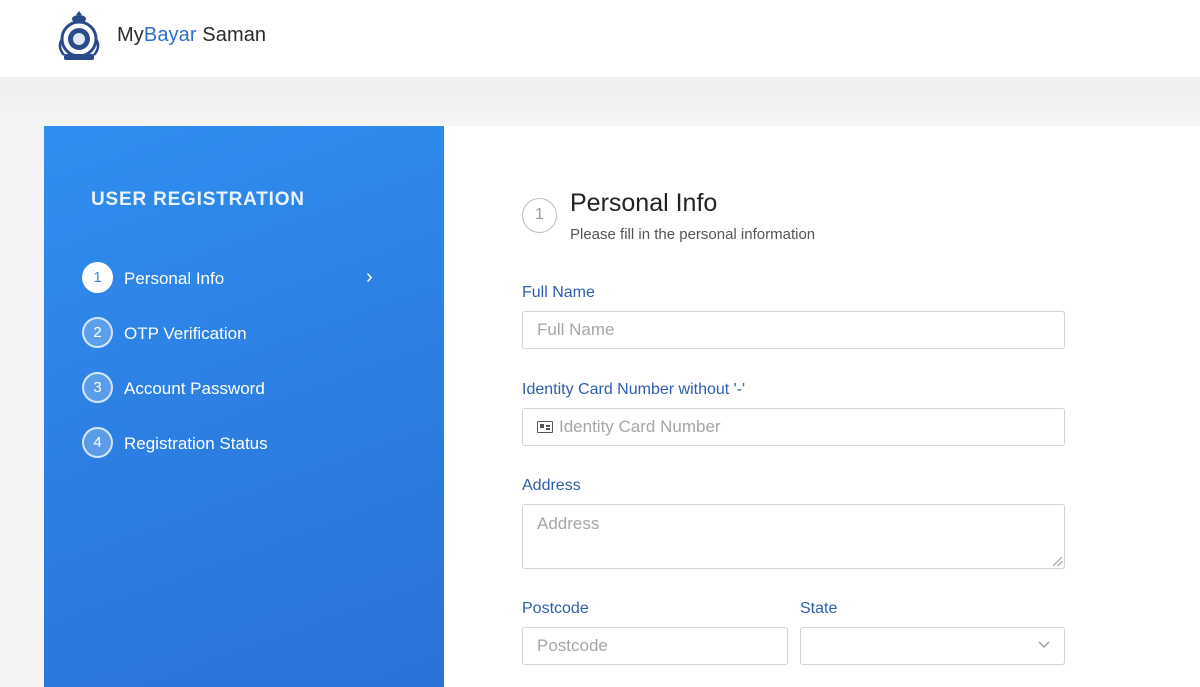  What do you see at coordinates (793, 427) in the screenshot?
I see `ic-number-input: Identity Card Number` at bounding box center [793, 427].